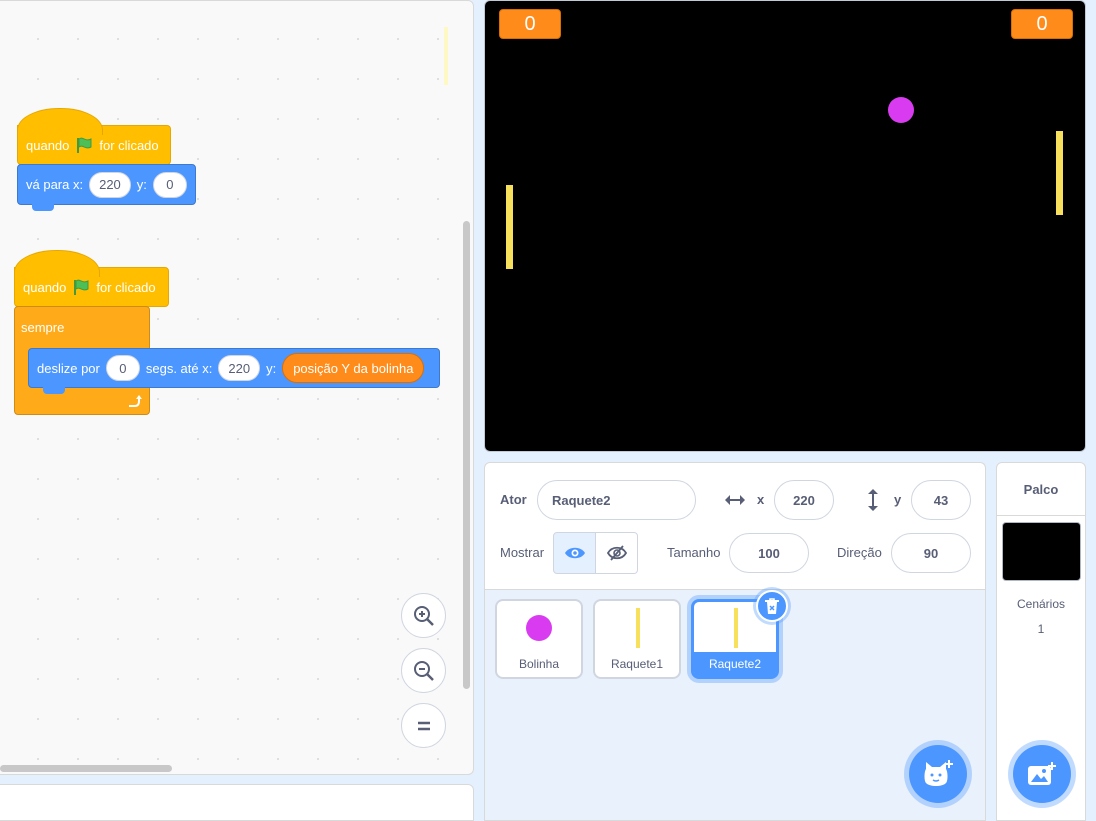 The width and height of the screenshot is (1096, 821). Describe the element at coordinates (239, 368) in the screenshot. I see `glide-x-input: 220` at that location.